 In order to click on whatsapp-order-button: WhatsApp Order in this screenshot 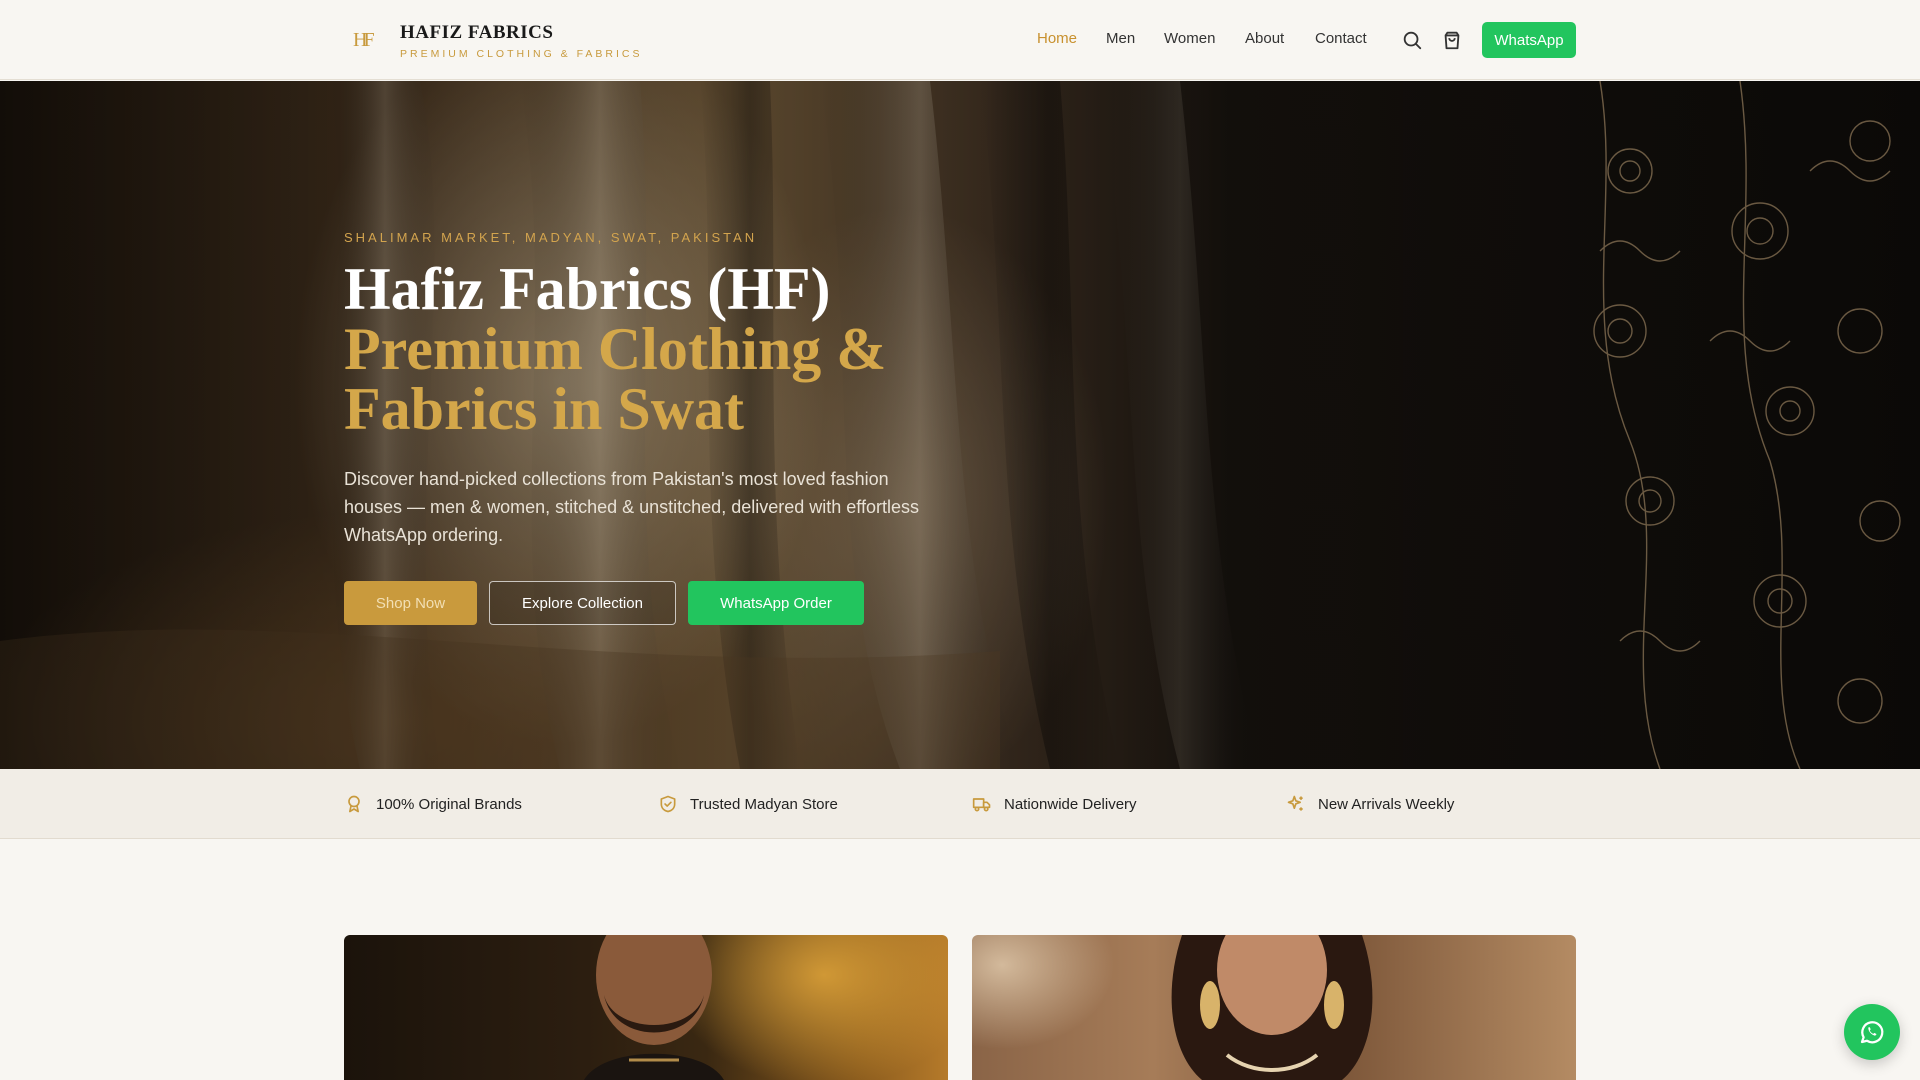, I will do `click(776, 603)`.